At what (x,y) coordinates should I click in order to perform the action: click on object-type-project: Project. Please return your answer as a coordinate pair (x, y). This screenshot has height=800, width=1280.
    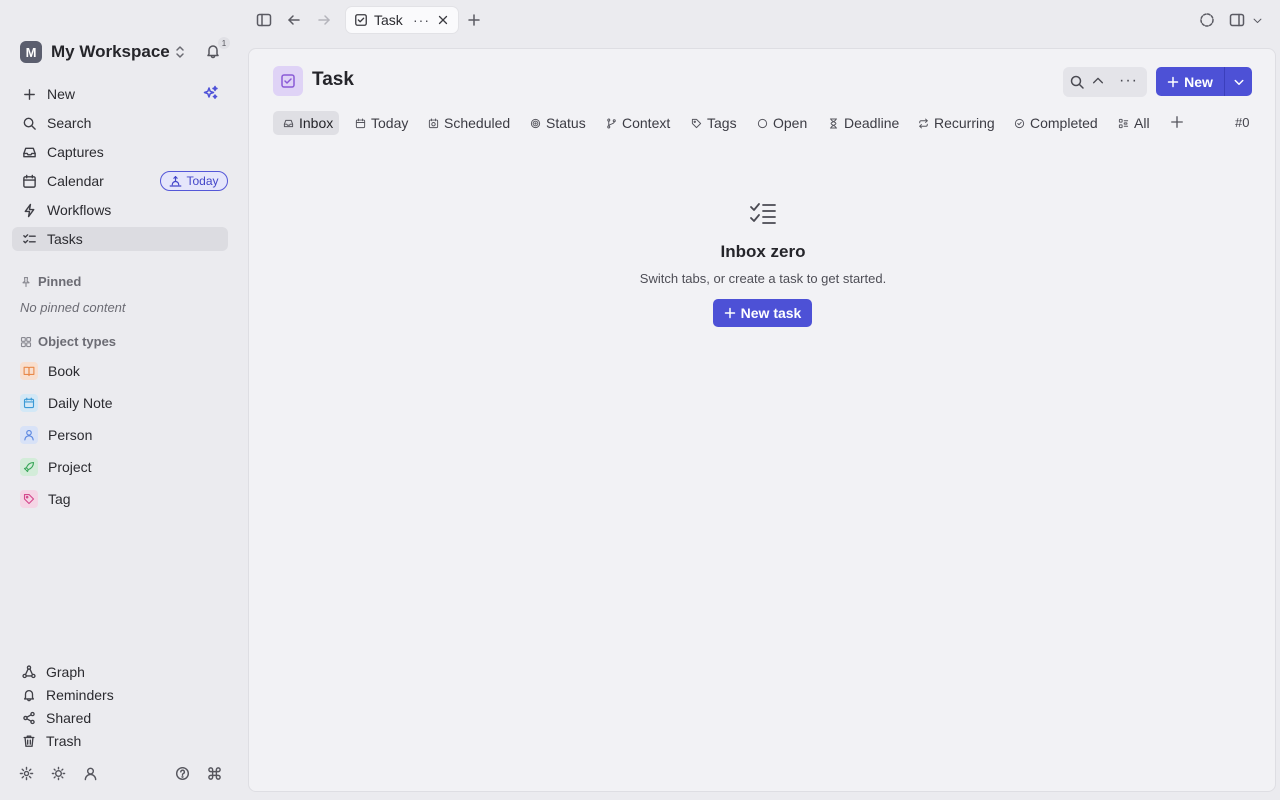
    Looking at the image, I should click on (56, 467).